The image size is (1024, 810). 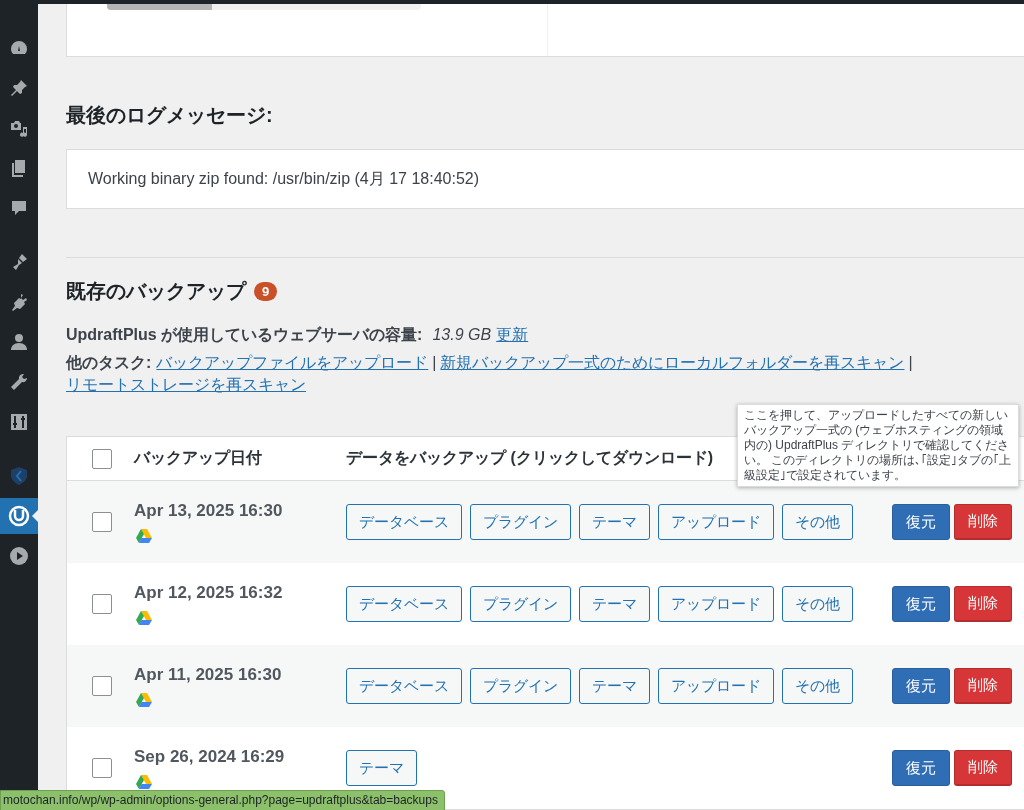 I want to click on backup-date: Sep 26, 2024 16:29, so click(x=210, y=757).